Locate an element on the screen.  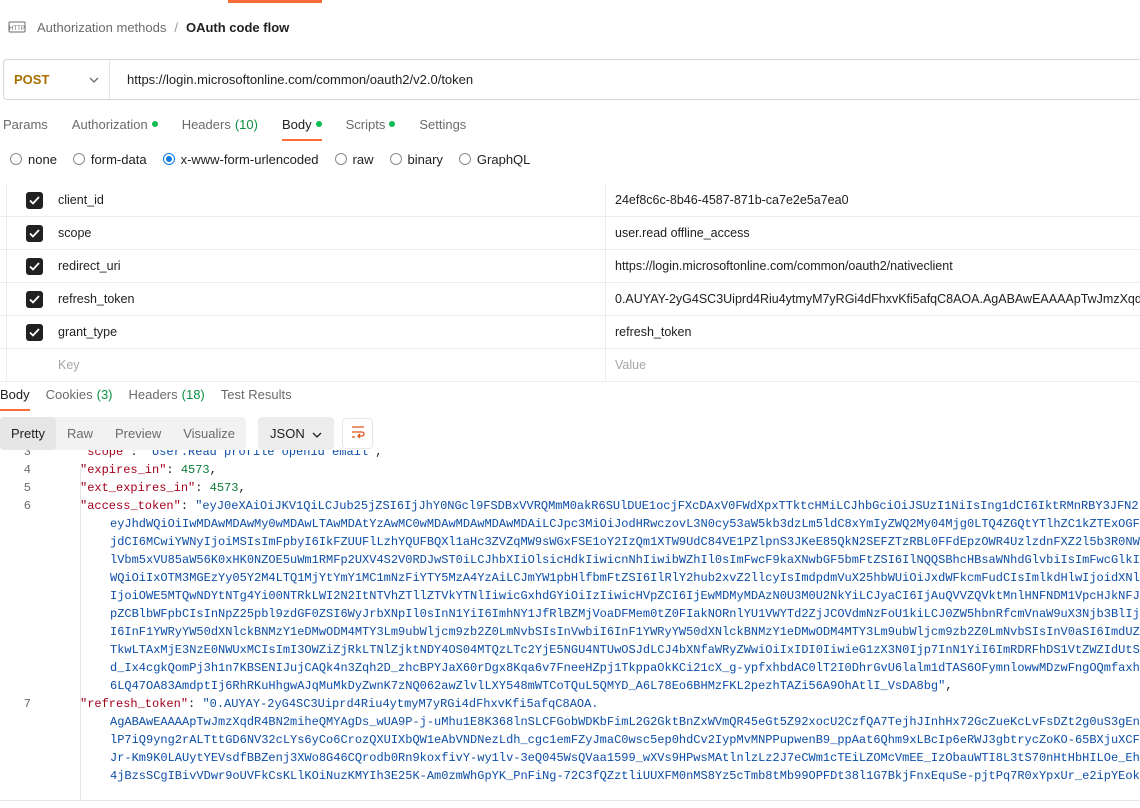
wrap-lines-icon is located at coordinates (358, 433).